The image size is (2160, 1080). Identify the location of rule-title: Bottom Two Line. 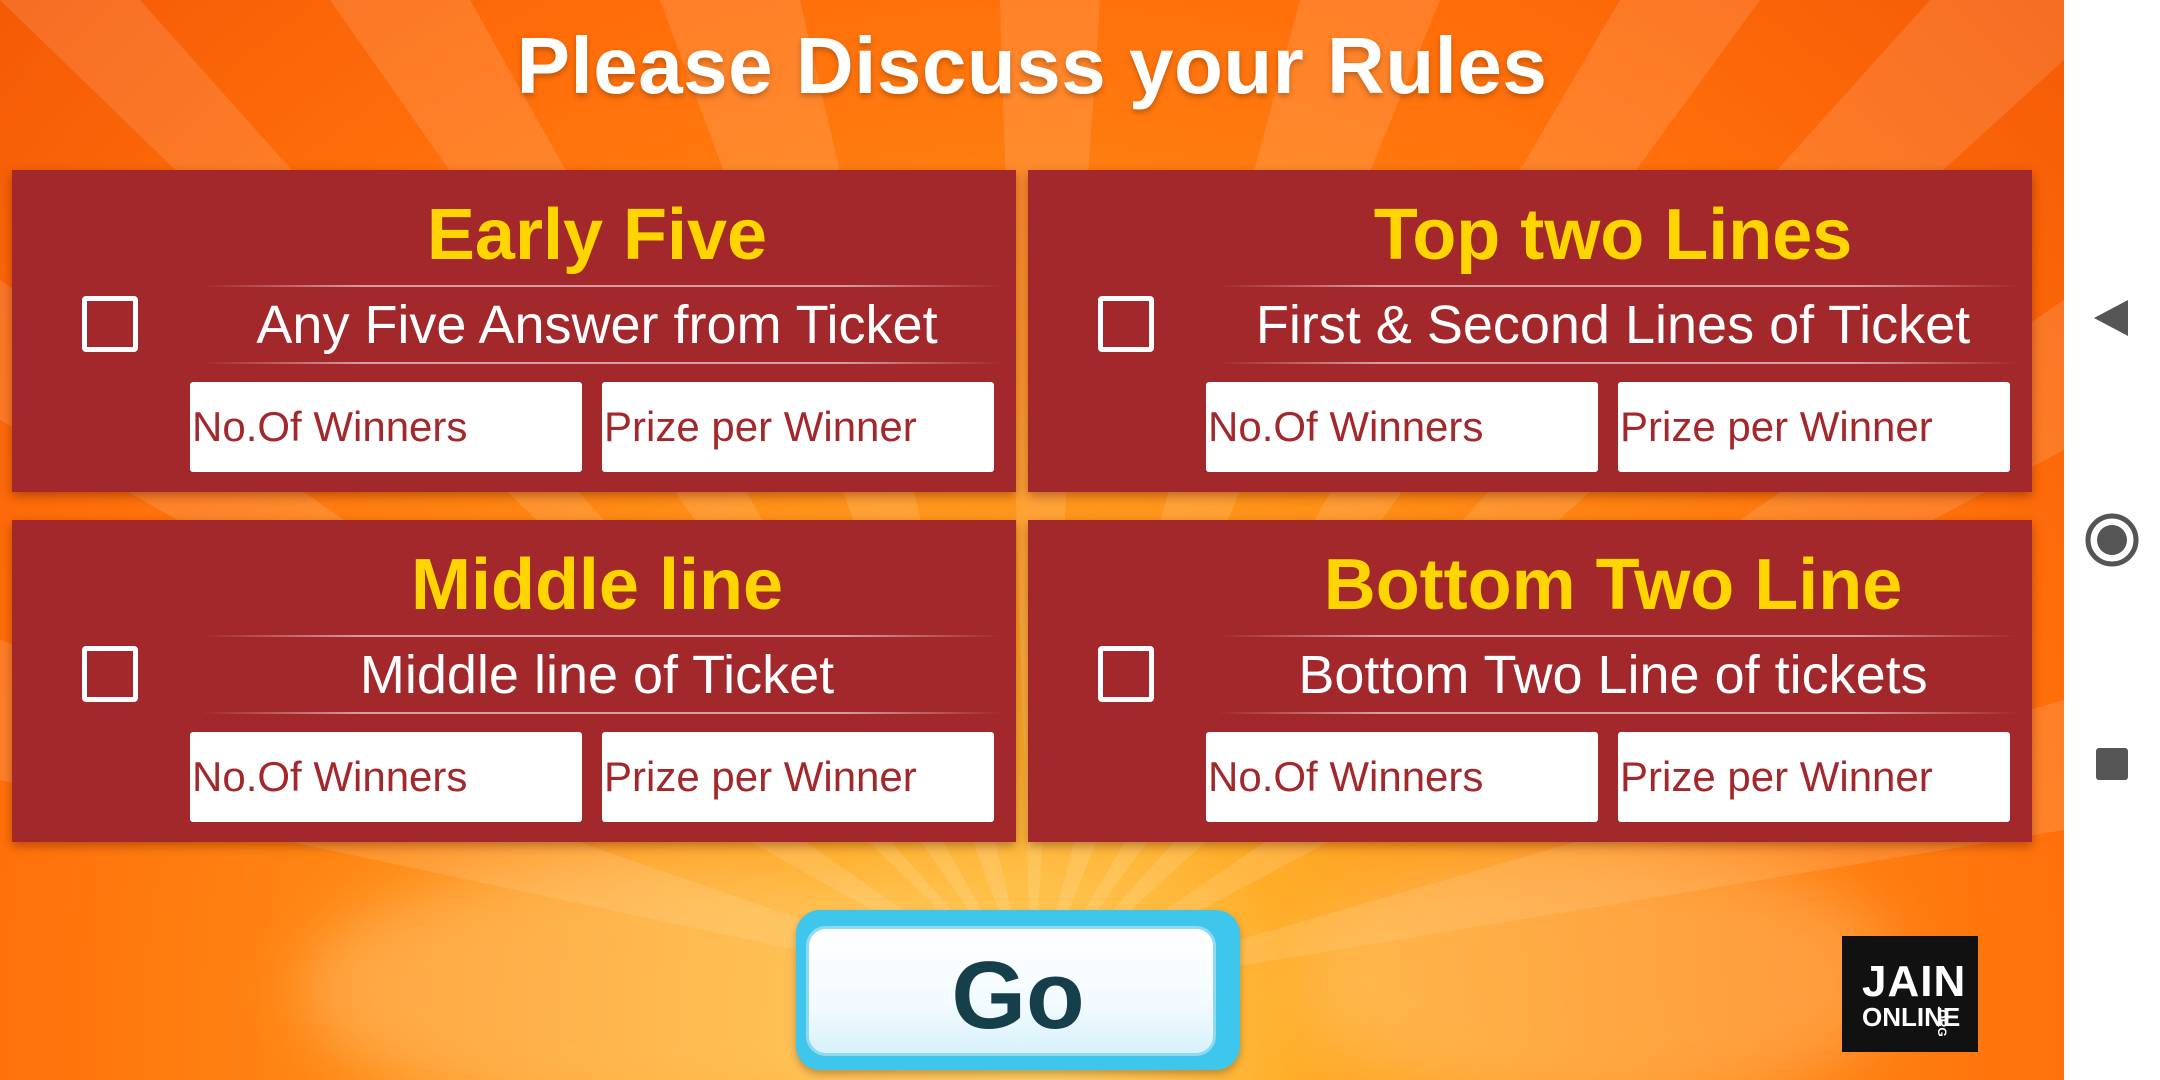
(1613, 585).